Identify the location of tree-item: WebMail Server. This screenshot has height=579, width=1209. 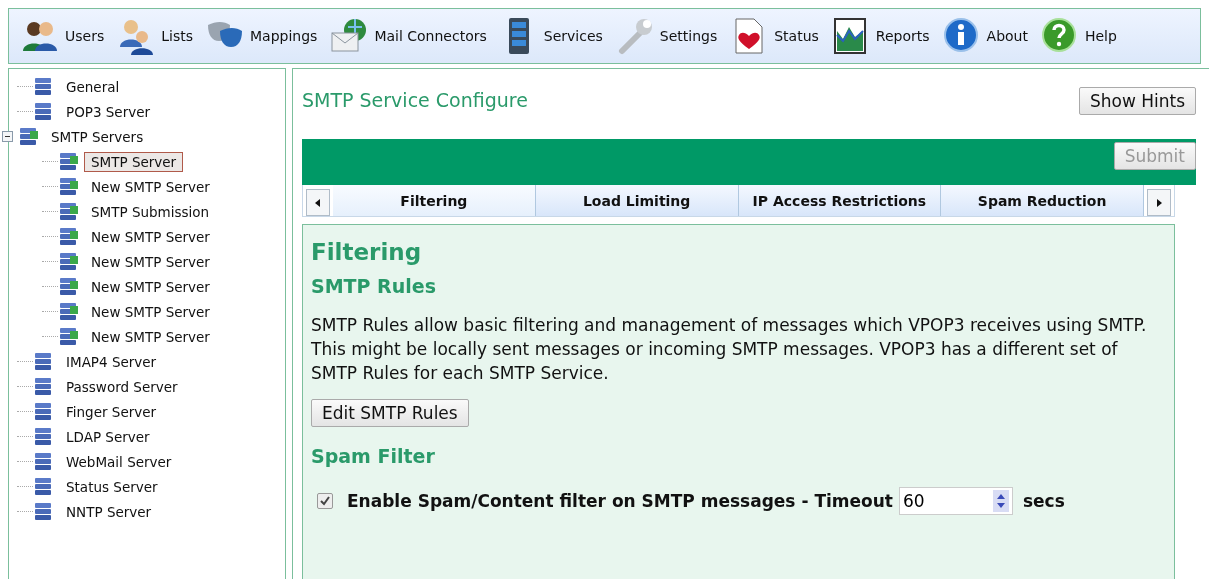
(119, 461).